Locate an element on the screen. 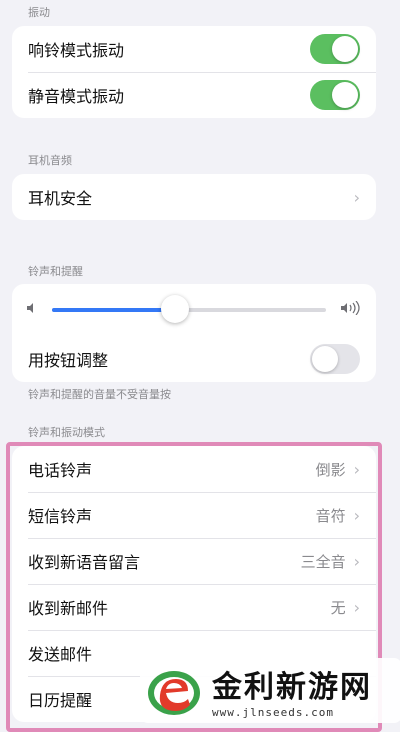 The image size is (400, 732). silent-vibrate-label: 静音模式振动 is located at coordinates (76, 96).